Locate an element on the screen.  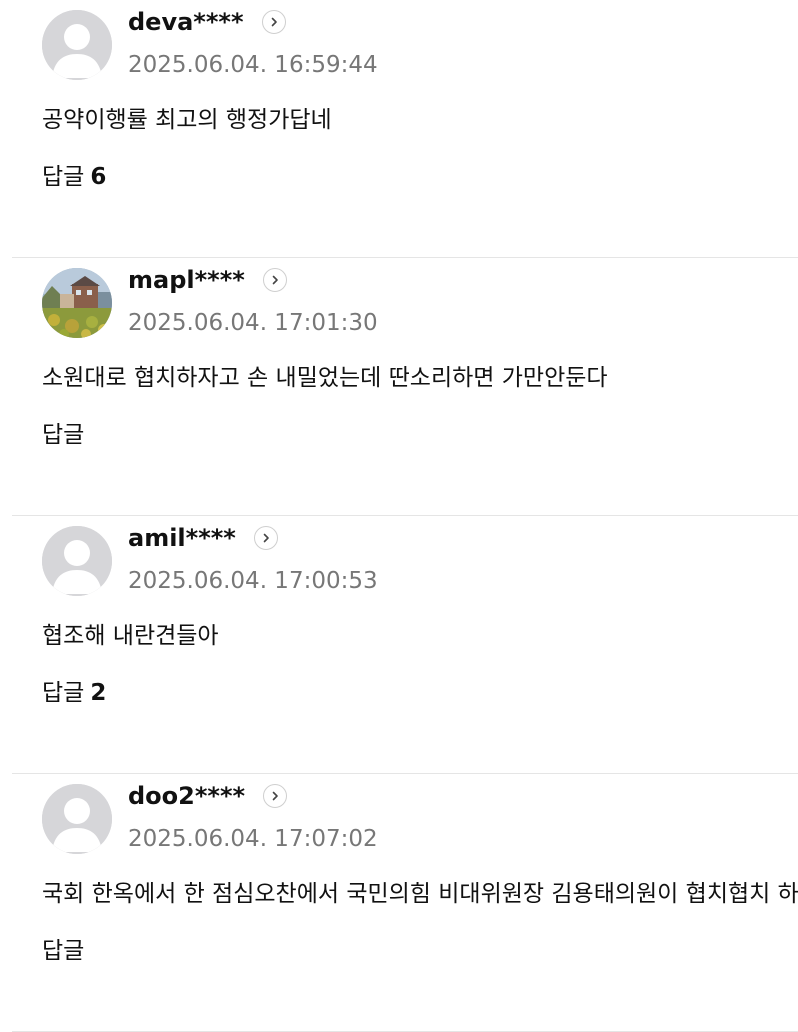
username: mapl**** is located at coordinates (207, 280).